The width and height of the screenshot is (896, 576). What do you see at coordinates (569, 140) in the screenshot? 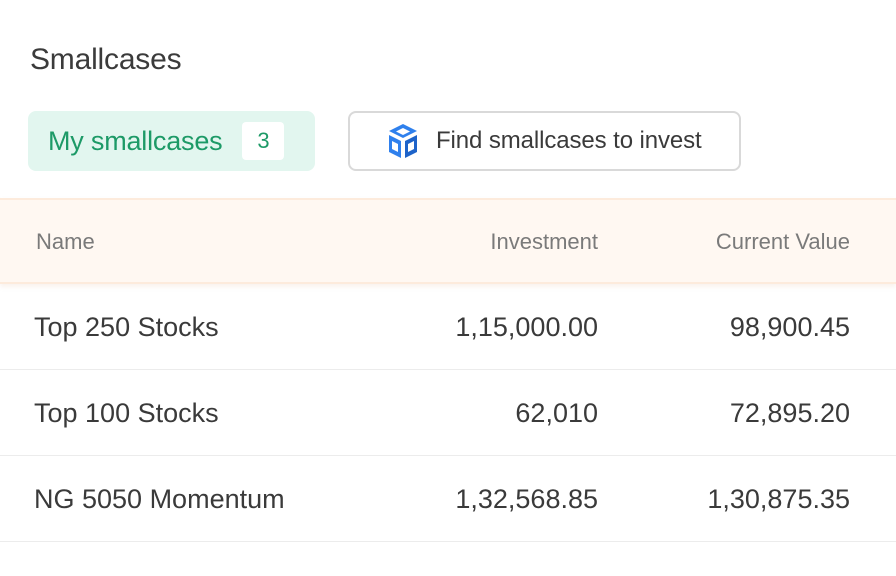
I see `find-smallcases-label: Find smallcases to invest` at bounding box center [569, 140].